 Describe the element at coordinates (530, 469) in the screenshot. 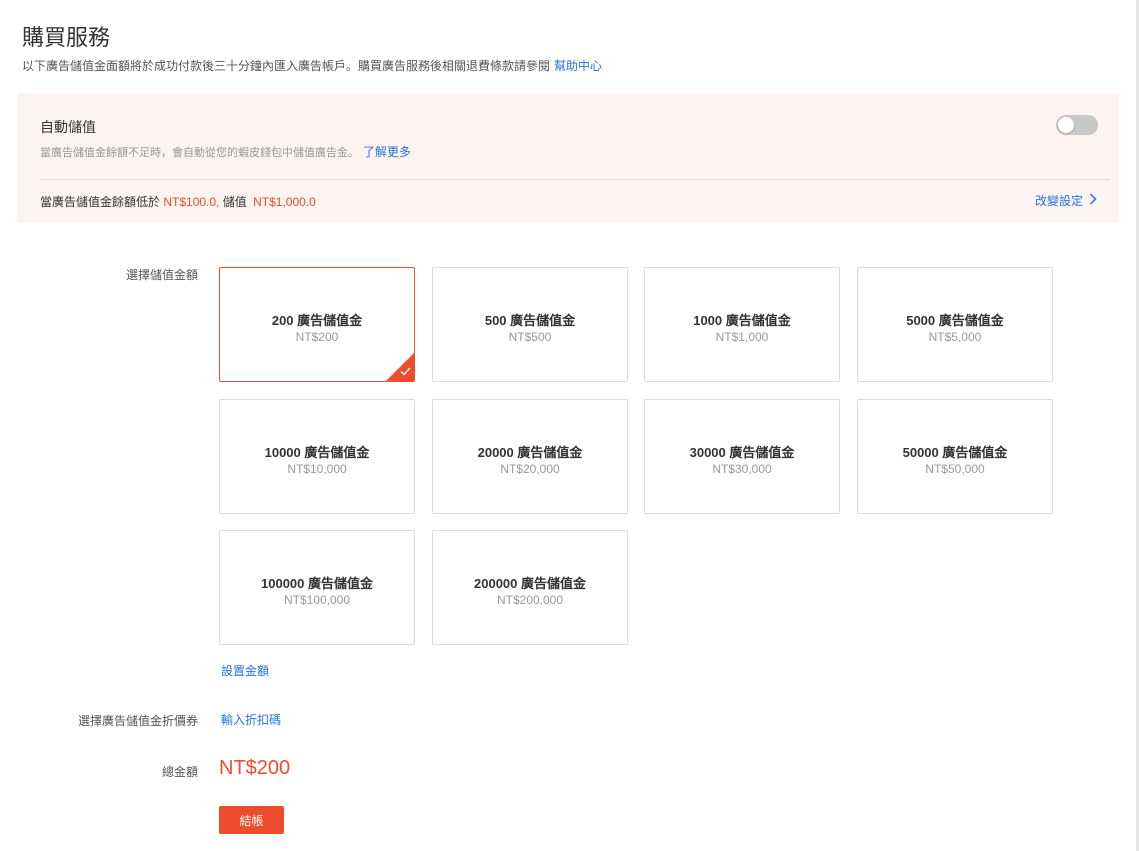

I see `amount-option-price: NT$20,000` at that location.